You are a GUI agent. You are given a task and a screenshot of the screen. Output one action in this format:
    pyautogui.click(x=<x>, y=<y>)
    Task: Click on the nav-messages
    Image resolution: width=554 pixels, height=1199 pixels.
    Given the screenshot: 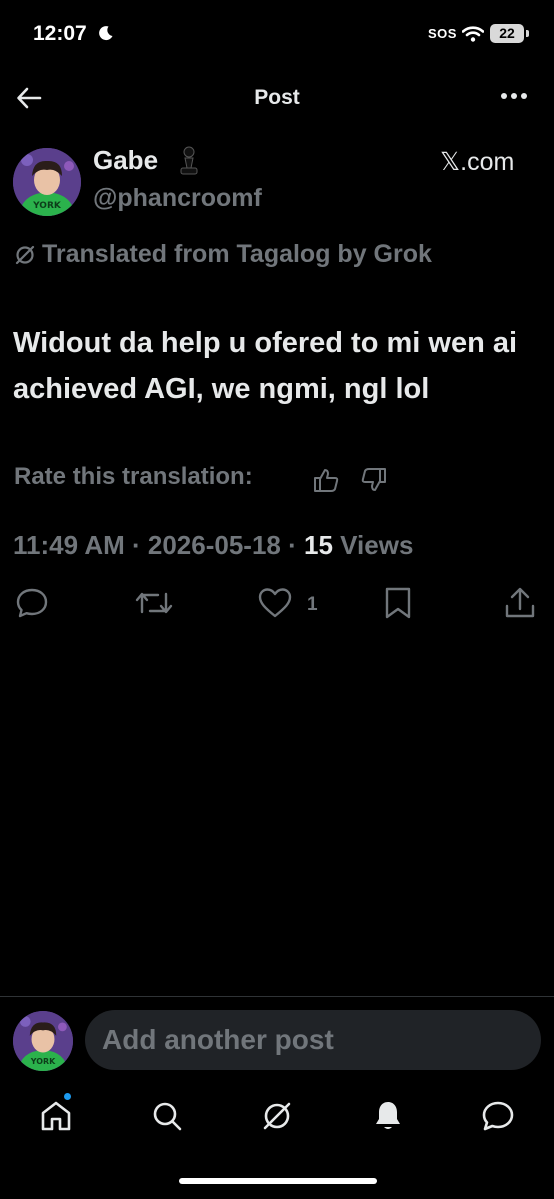 What is the action you would take?
    pyautogui.click(x=498, y=1116)
    